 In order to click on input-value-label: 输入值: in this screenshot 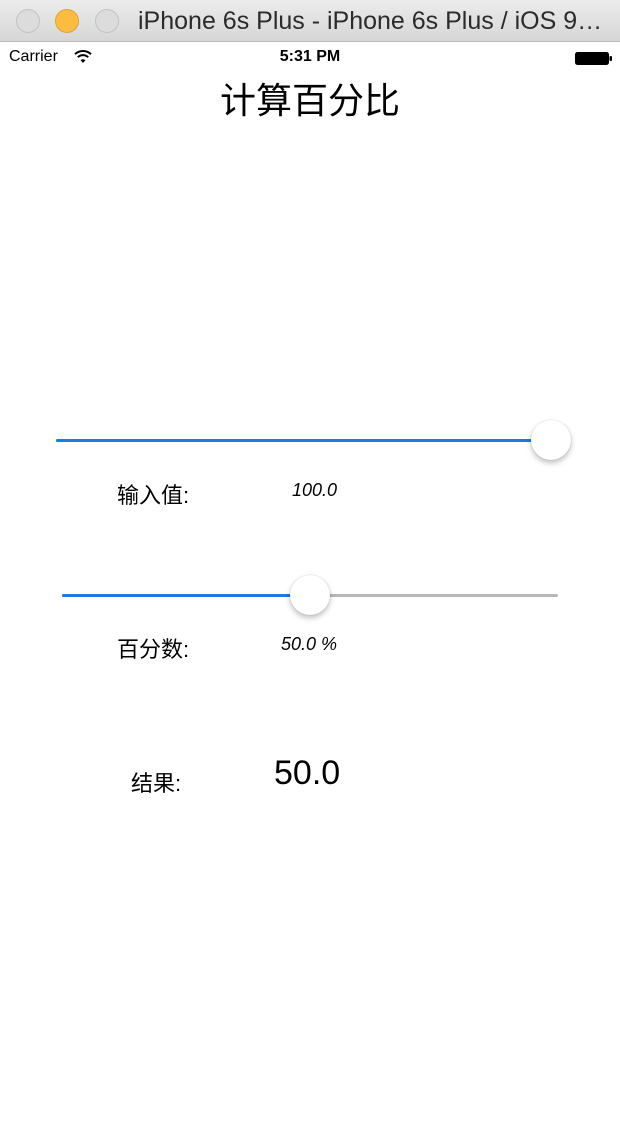, I will do `click(153, 495)`.